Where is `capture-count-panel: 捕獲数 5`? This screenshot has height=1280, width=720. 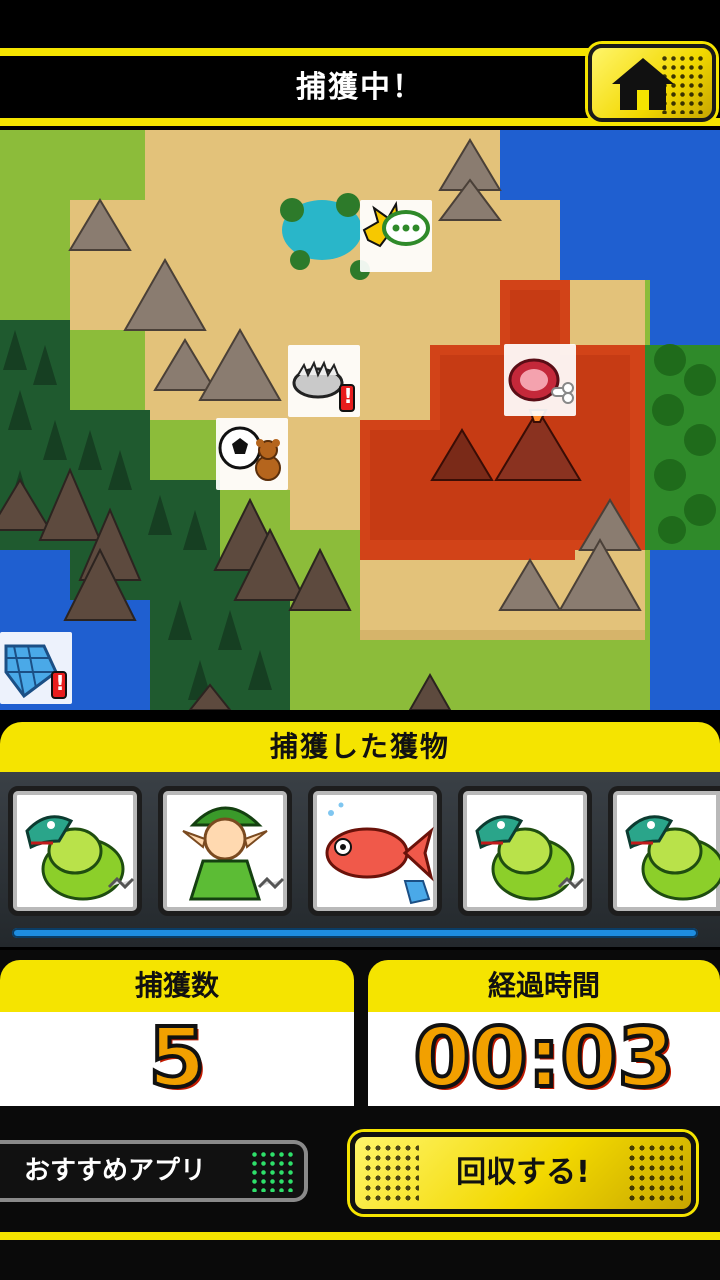
capture-count-panel: 捕獲数 5 is located at coordinates (177, 1035).